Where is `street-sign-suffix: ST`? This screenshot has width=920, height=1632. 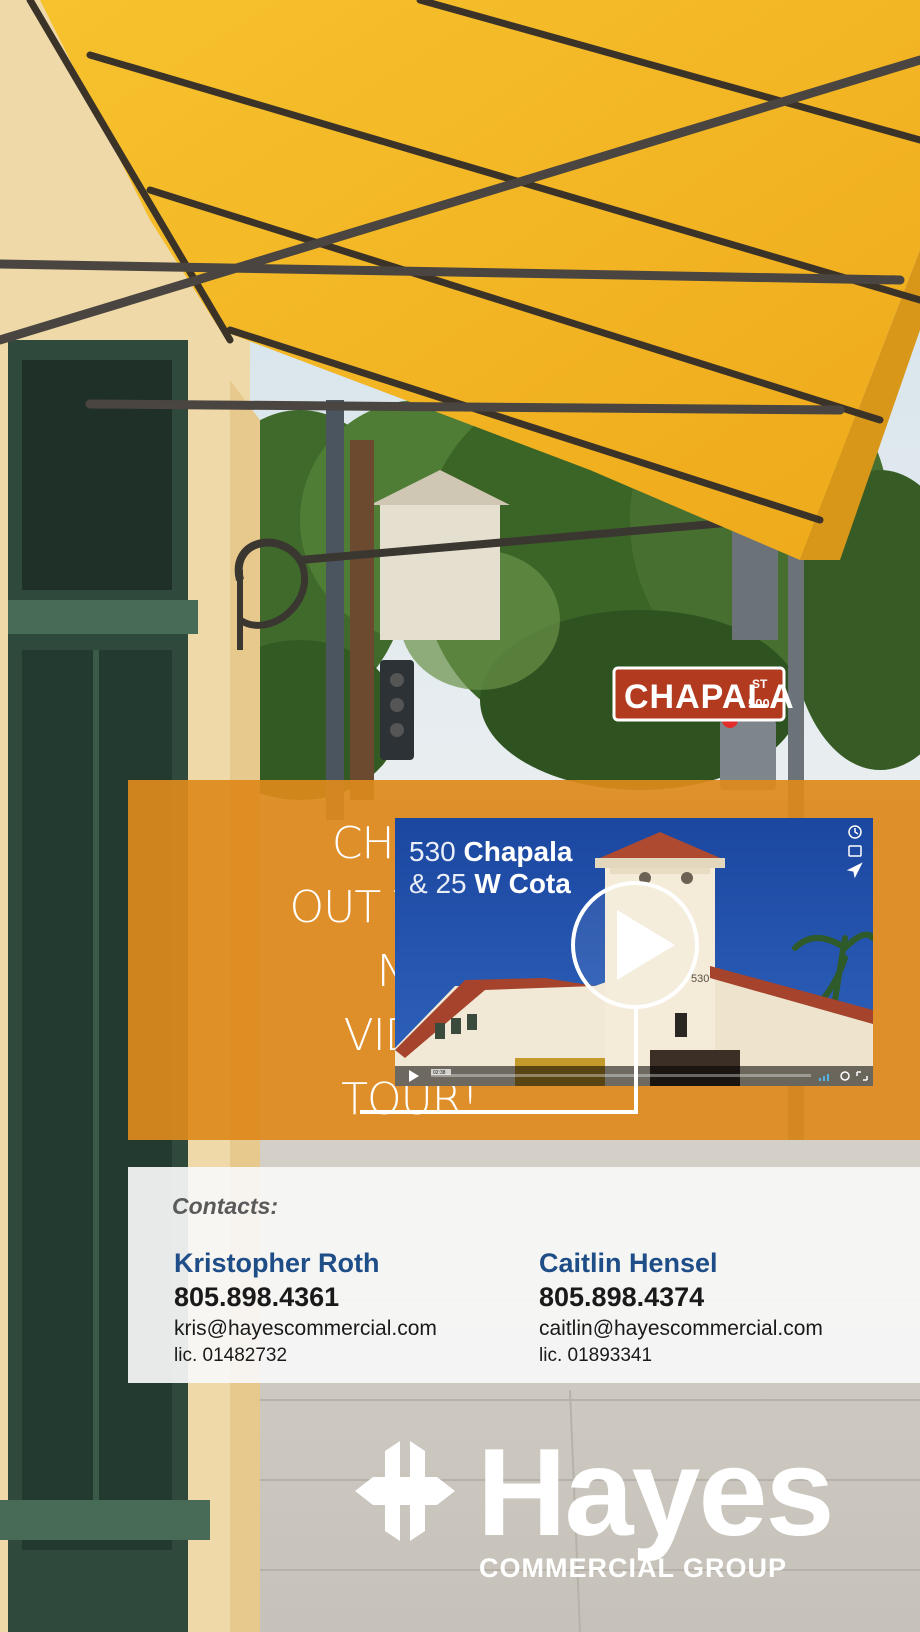
street-sign-suffix: ST is located at coordinates (760, 684).